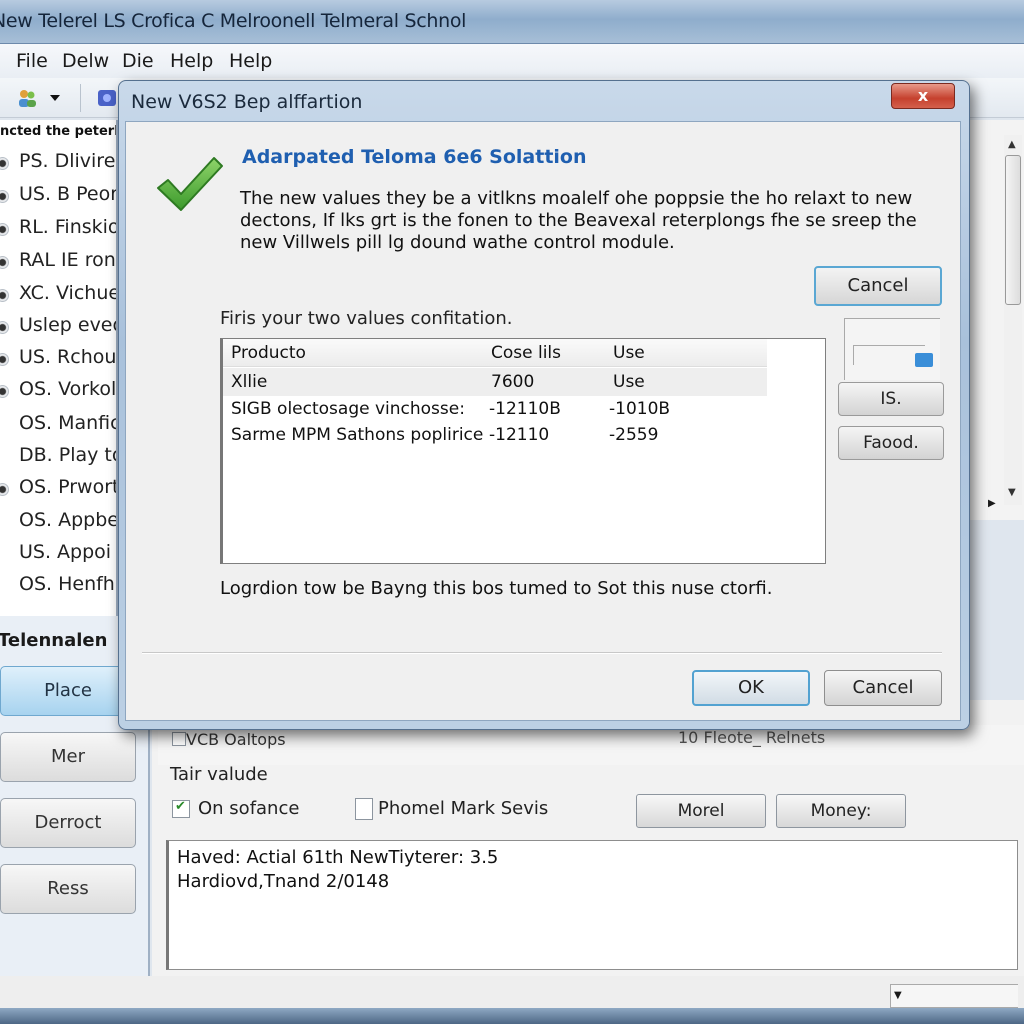 This screenshot has width=1024, height=1024. What do you see at coordinates (841, 811) in the screenshot?
I see `money-button: Money:` at bounding box center [841, 811].